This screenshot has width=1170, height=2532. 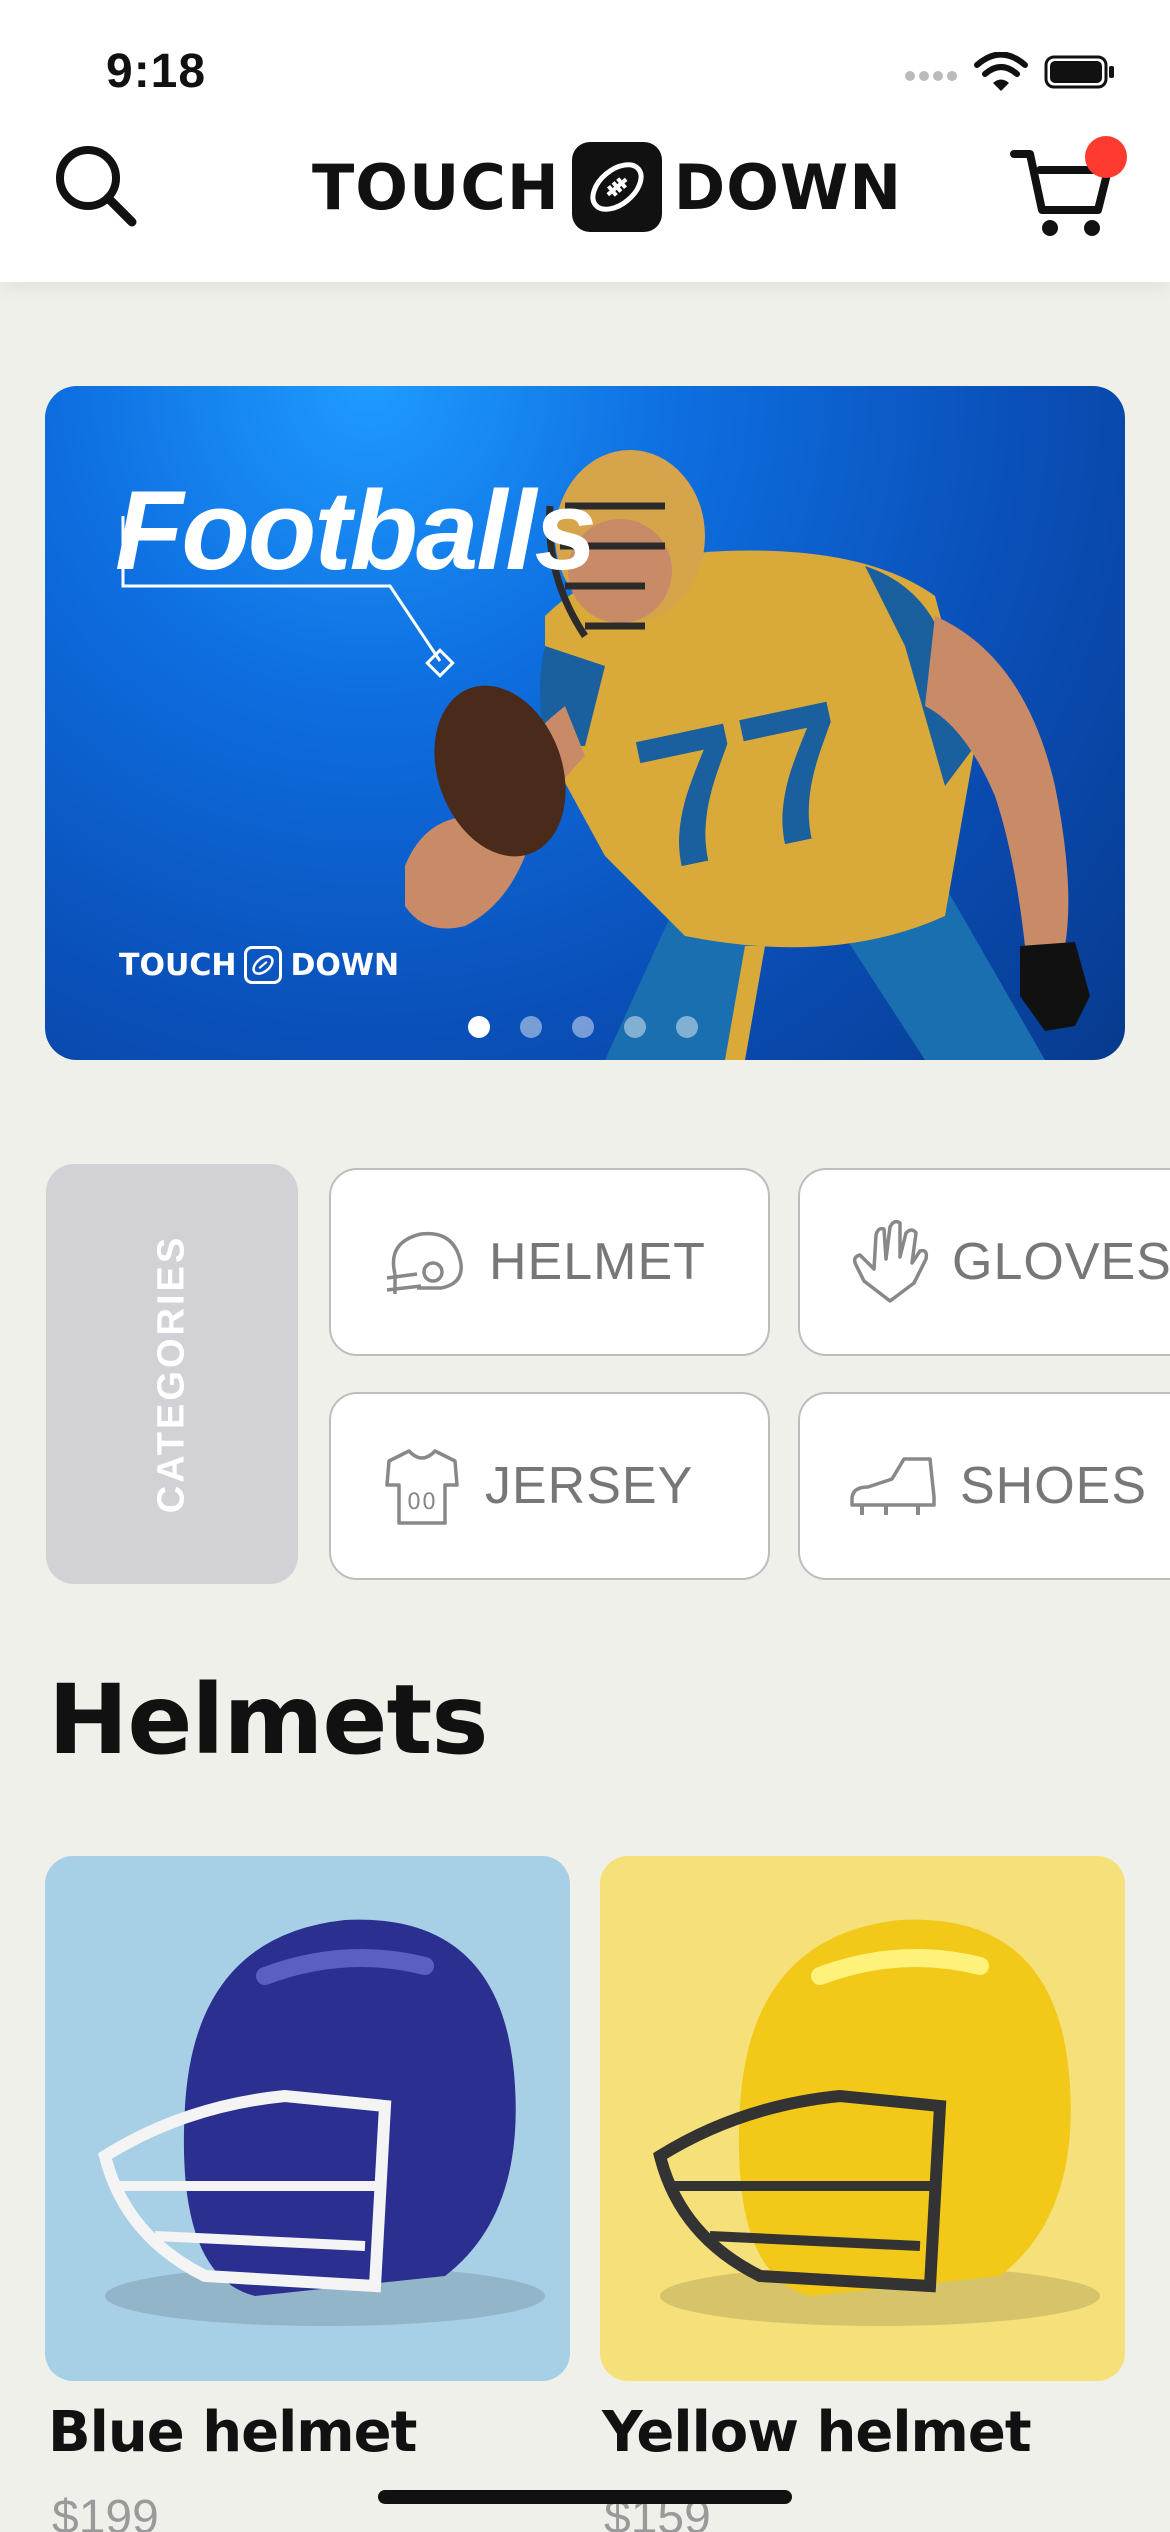 I want to click on carousel-indicator, so click(x=583, y=1027).